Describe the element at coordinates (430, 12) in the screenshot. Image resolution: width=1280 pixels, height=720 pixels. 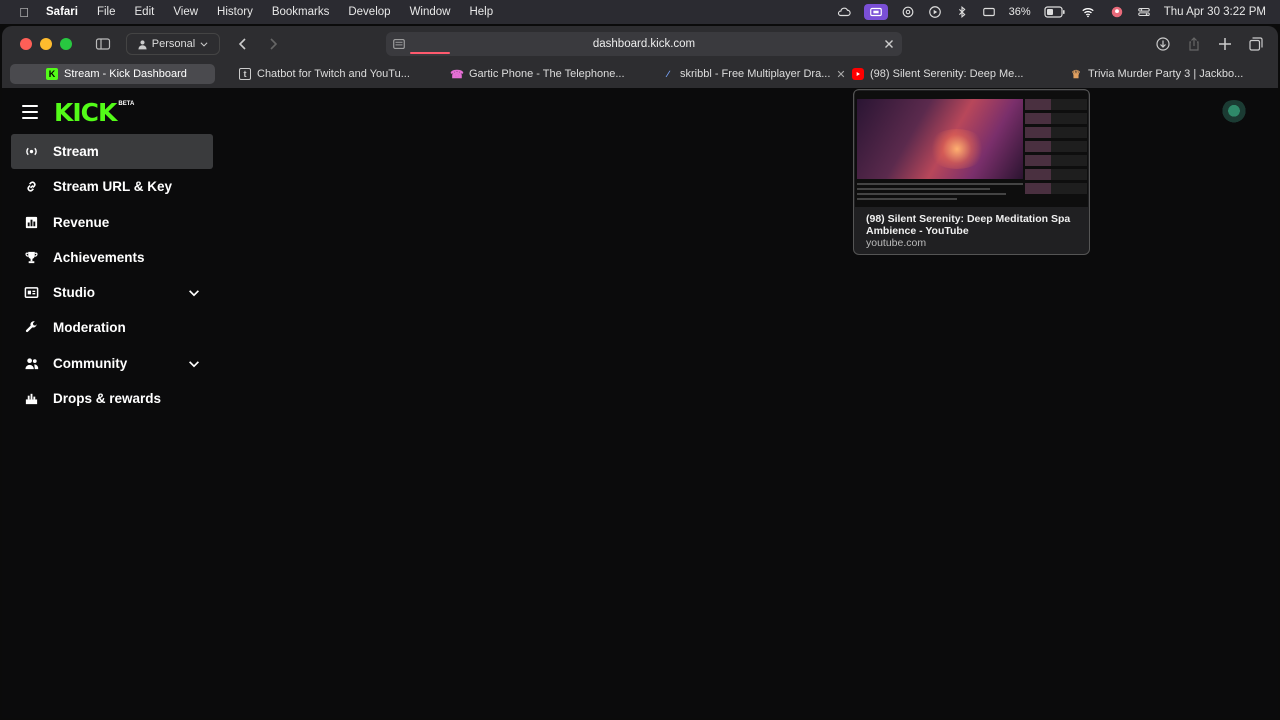
I see `menu-window: Window` at that location.